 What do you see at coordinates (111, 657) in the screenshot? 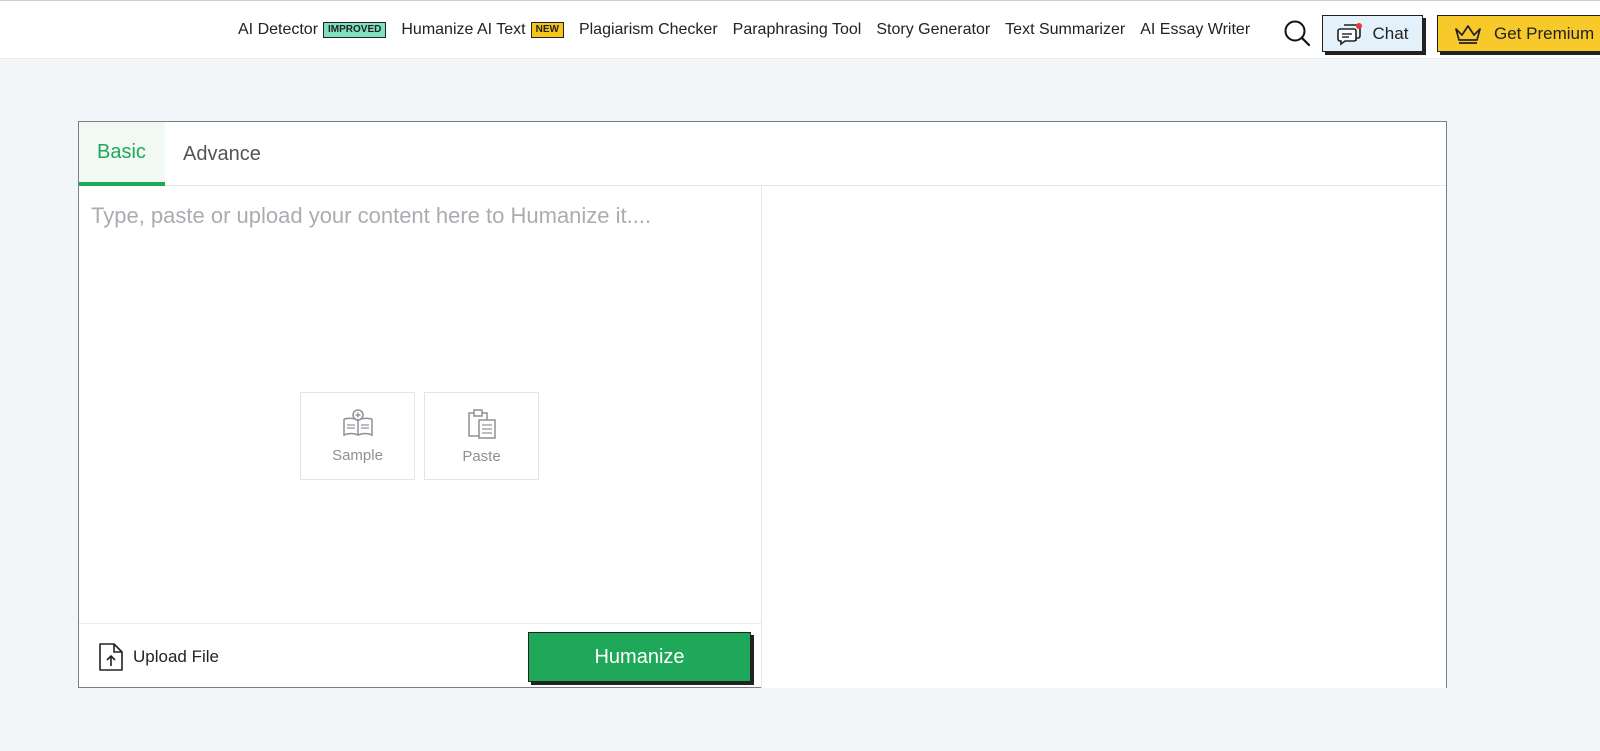
I see `upload-file-icon` at bounding box center [111, 657].